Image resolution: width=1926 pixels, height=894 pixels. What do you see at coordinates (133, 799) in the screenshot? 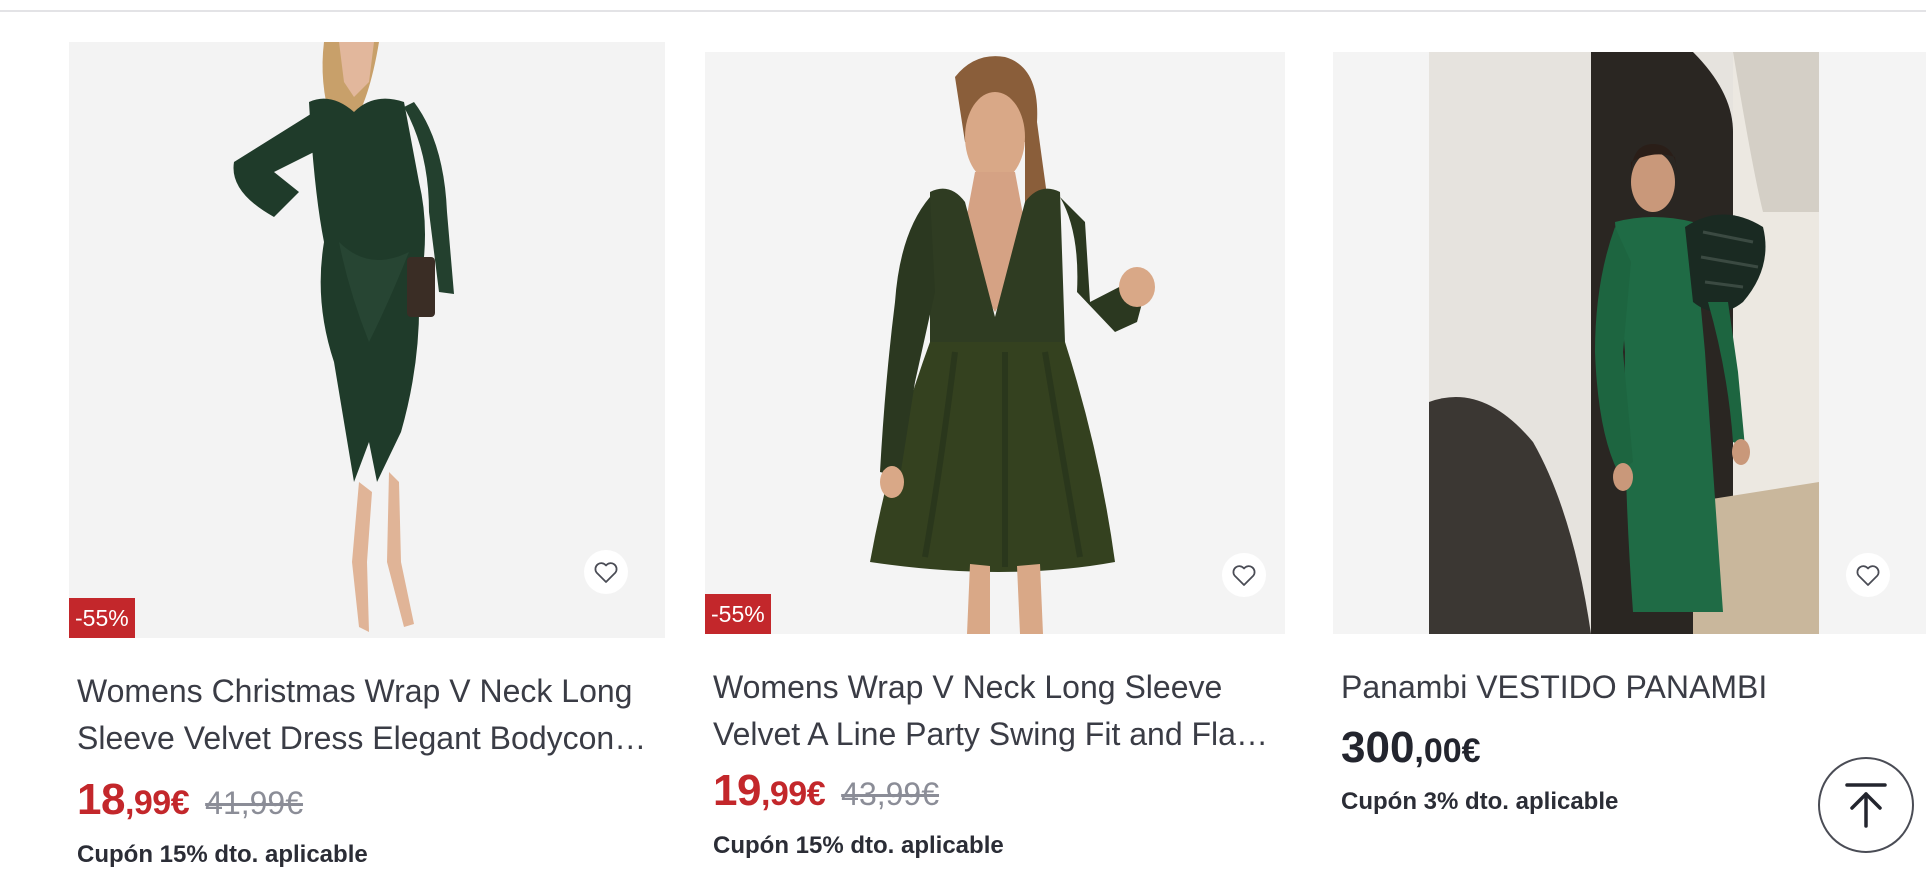
I see `sale-price: 18,99€` at bounding box center [133, 799].